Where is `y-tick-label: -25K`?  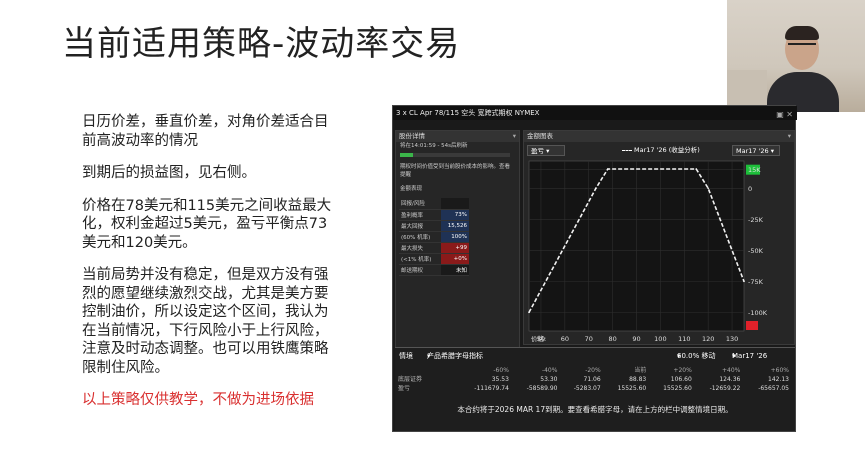 y-tick-label: -25K is located at coordinates (756, 220).